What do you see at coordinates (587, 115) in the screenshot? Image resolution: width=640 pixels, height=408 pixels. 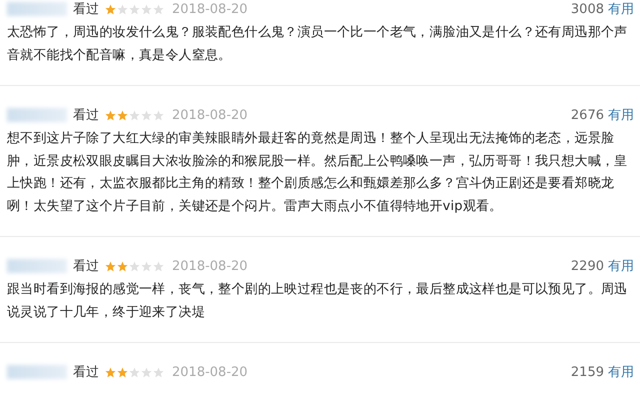 I see `vote-count: 2676` at bounding box center [587, 115].